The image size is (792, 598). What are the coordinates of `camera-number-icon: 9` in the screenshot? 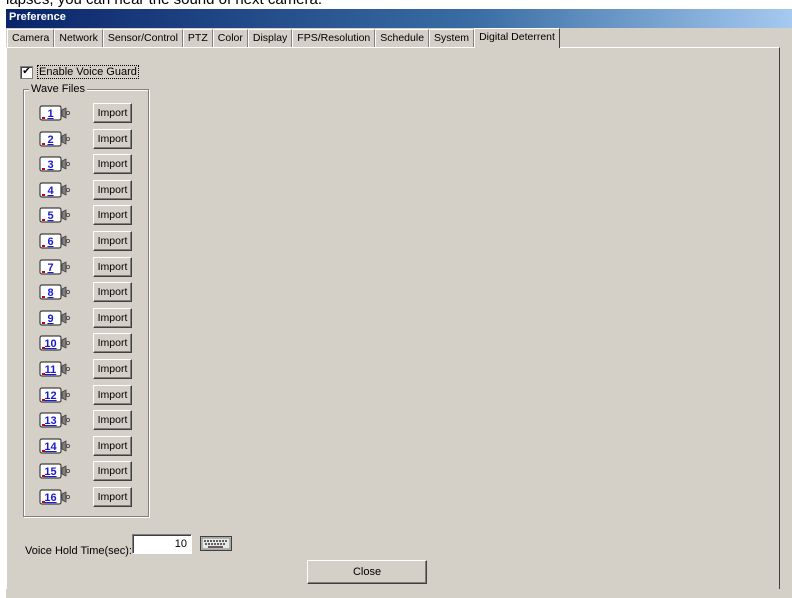 It's located at (54, 318).